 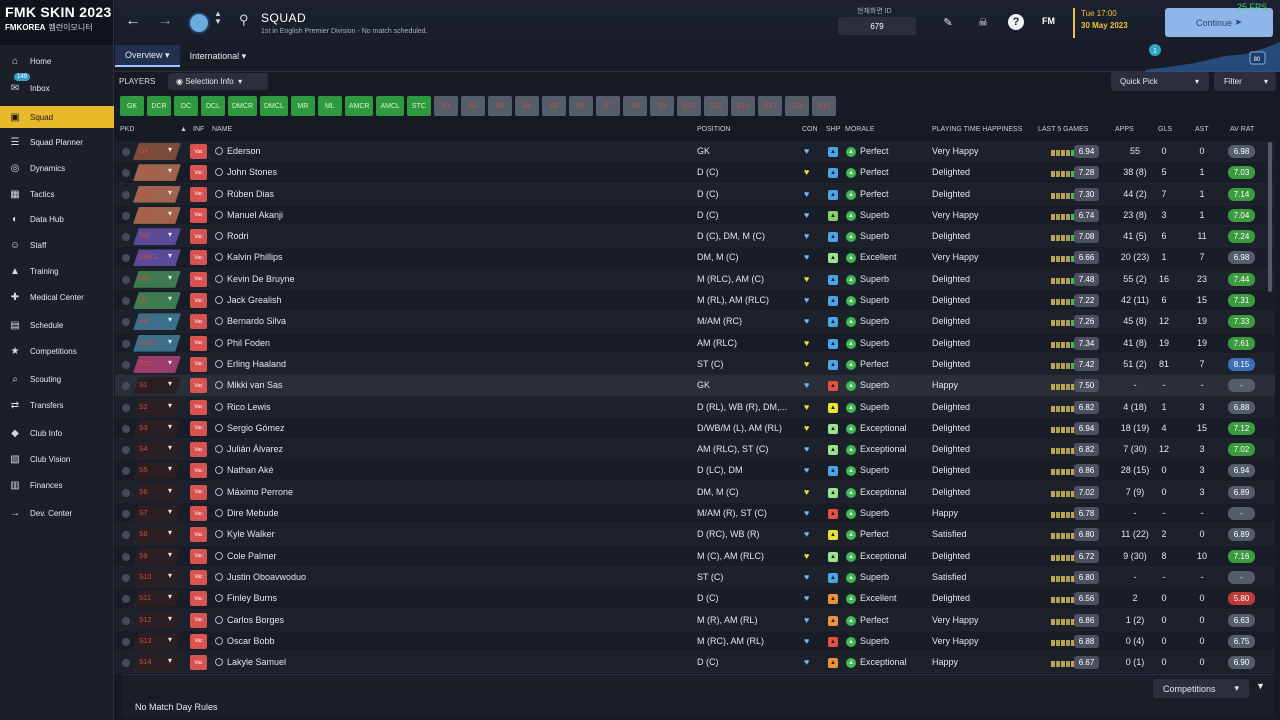 I want to click on col-last5: LAST 5 GAMES, so click(x=1063, y=129).